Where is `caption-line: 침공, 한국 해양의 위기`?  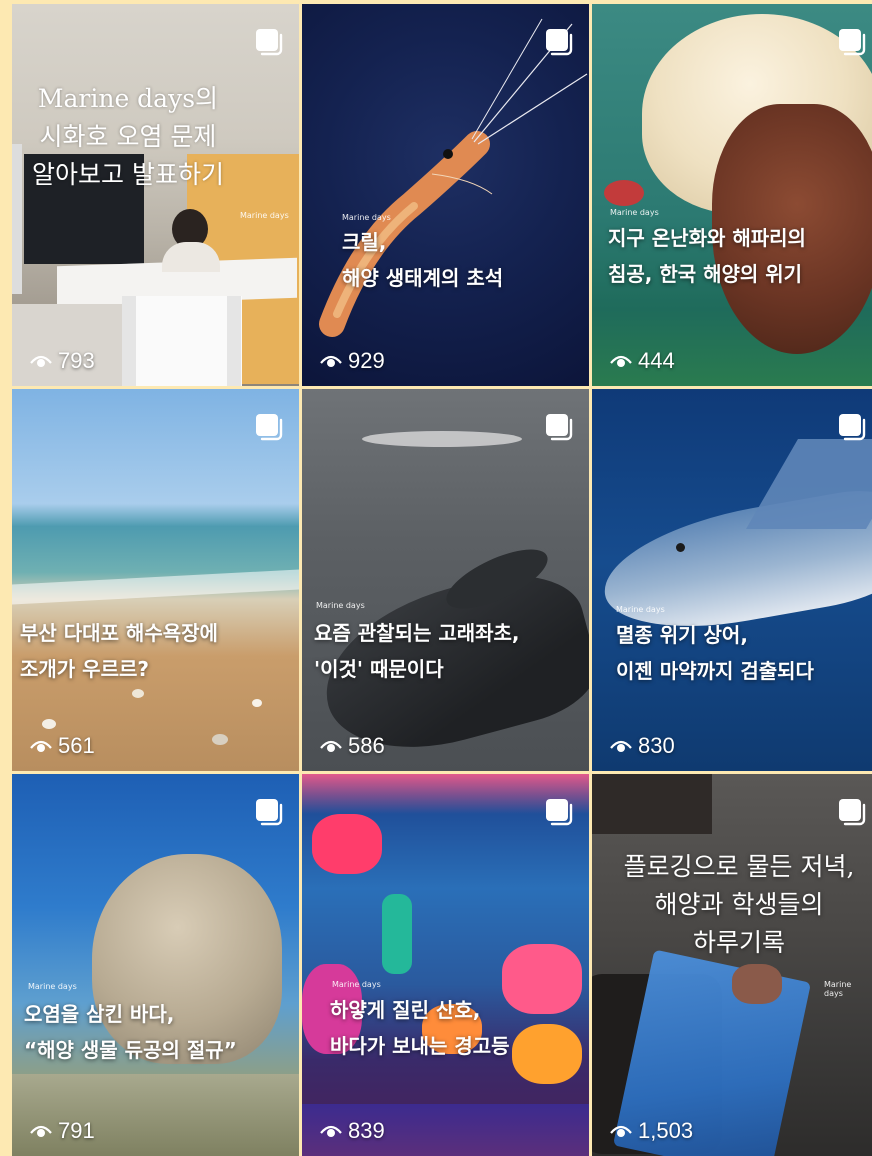
caption-line: 침공, 한국 해양의 위기 is located at coordinates (705, 274).